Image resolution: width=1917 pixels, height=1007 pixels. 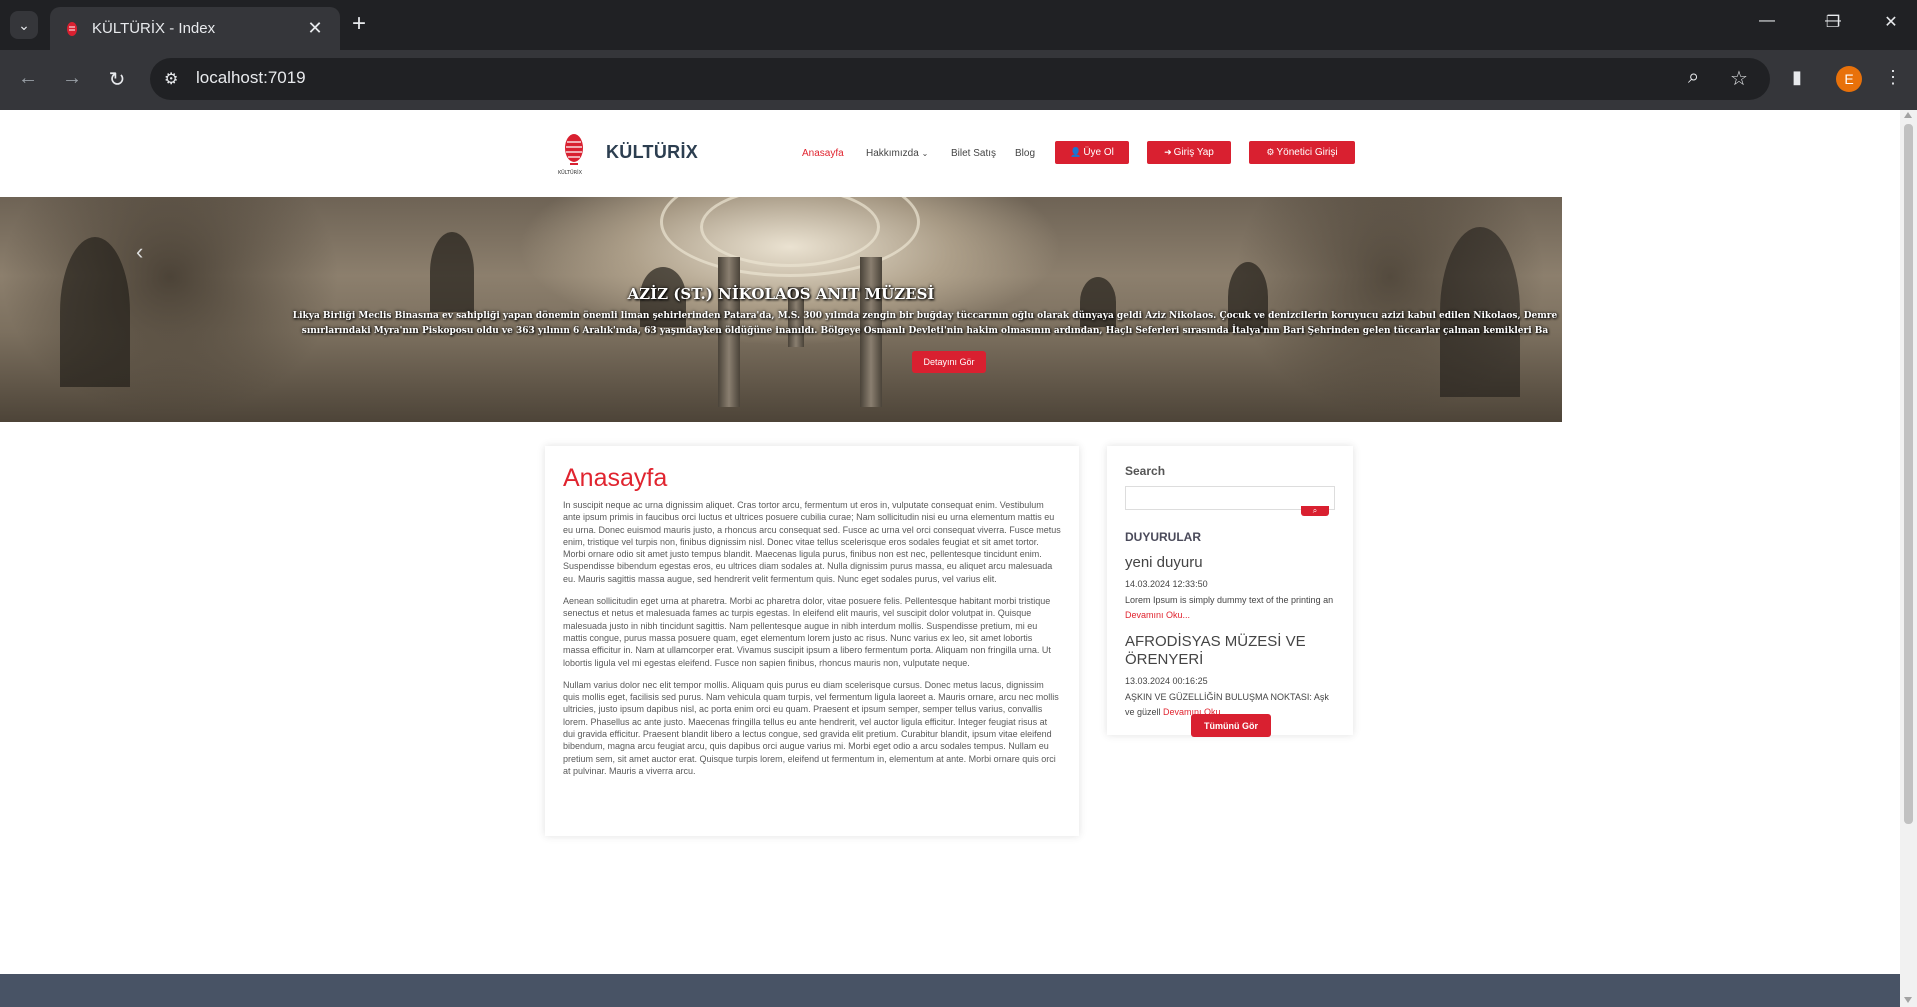 I want to click on svg-text: KÜLTÜRİX, so click(x=570, y=172).